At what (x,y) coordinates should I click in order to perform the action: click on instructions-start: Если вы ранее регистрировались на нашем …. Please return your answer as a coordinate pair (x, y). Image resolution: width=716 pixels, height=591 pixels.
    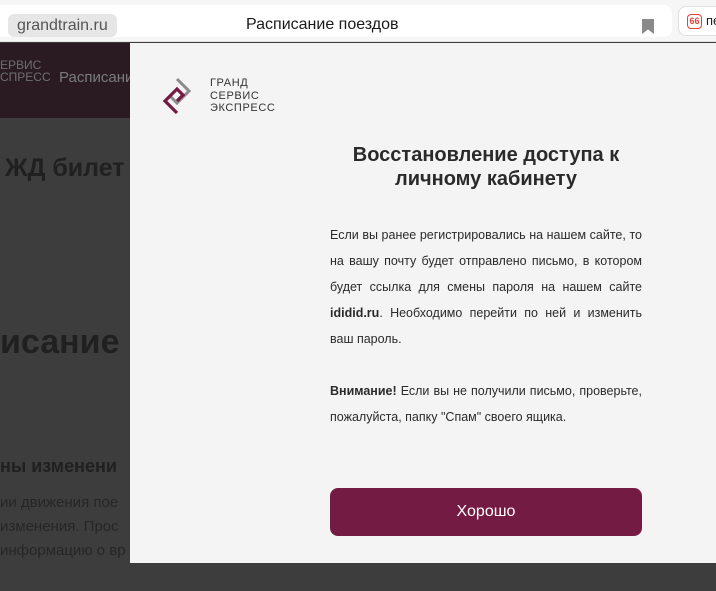
    Looking at the image, I should click on (486, 261).